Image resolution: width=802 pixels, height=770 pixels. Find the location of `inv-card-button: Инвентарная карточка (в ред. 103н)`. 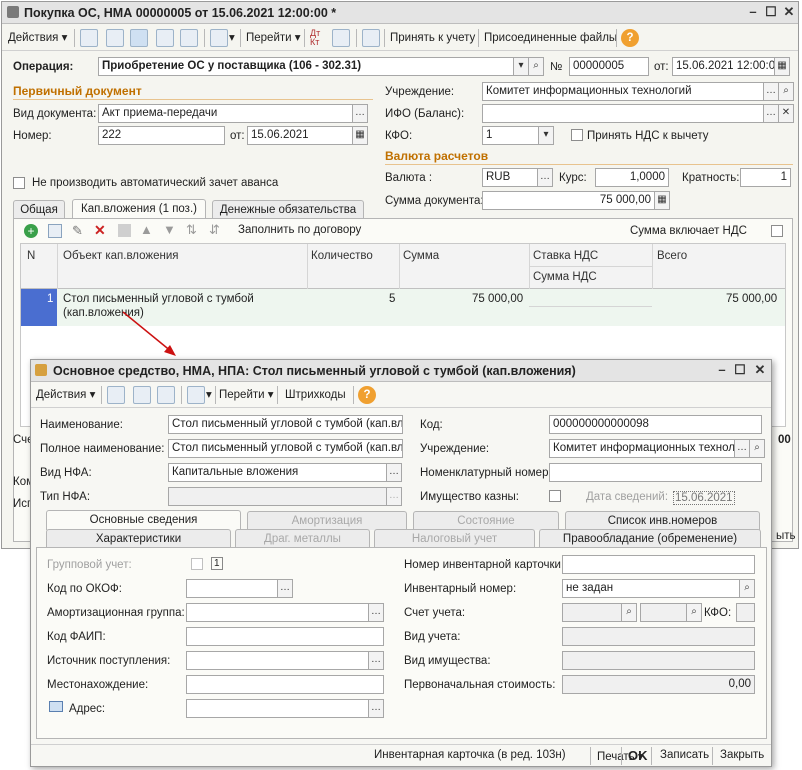

inv-card-button: Инвентарная карточка (в ред. 103н) is located at coordinates (470, 755).